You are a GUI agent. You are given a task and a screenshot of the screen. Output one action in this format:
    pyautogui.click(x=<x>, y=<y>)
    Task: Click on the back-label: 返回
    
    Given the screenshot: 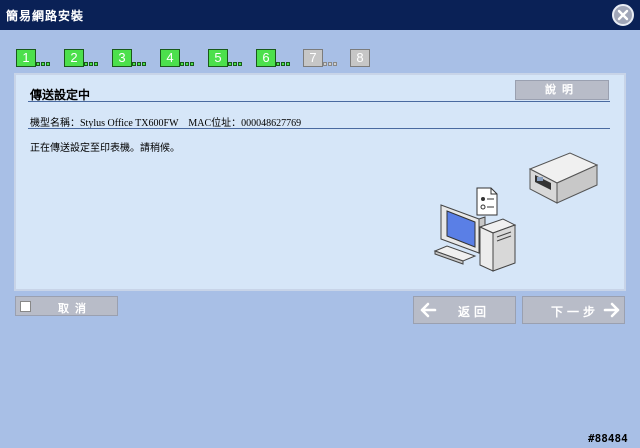 What is the action you would take?
    pyautogui.click(x=474, y=312)
    